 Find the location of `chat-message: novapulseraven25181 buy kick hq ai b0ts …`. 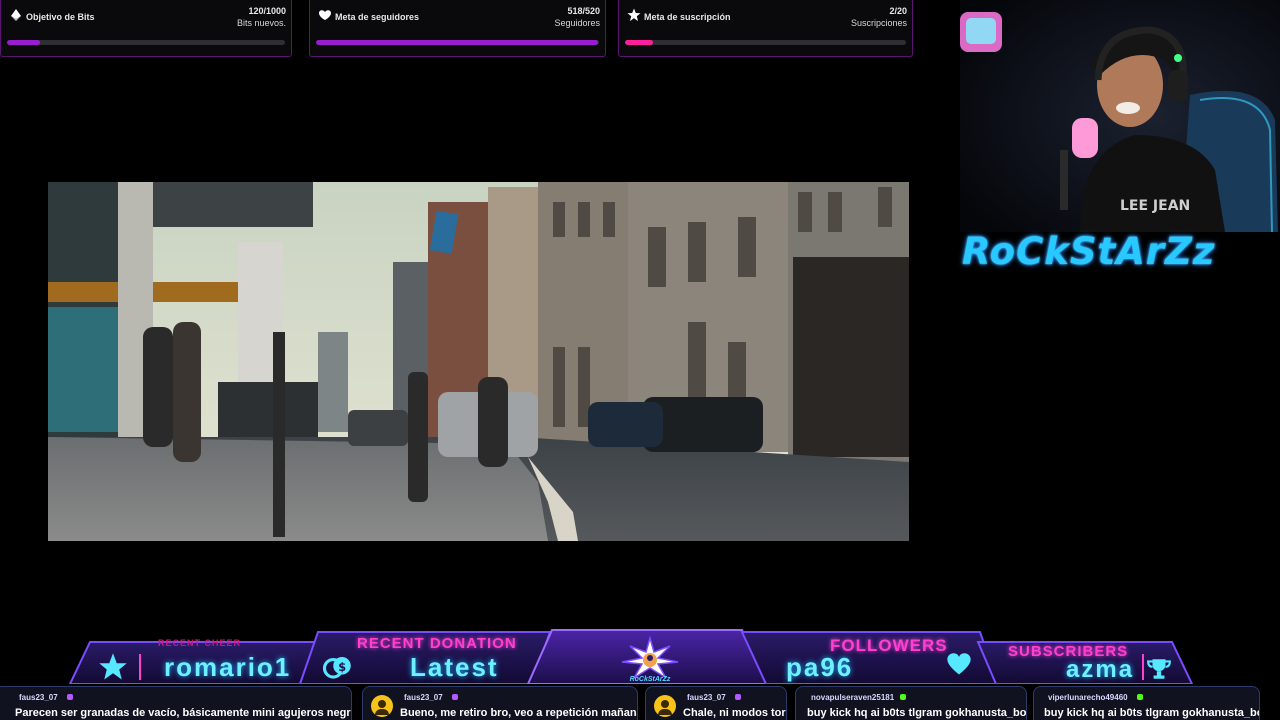

chat-message: novapulseraven25181 buy kick hq ai b0ts … is located at coordinates (911, 703).